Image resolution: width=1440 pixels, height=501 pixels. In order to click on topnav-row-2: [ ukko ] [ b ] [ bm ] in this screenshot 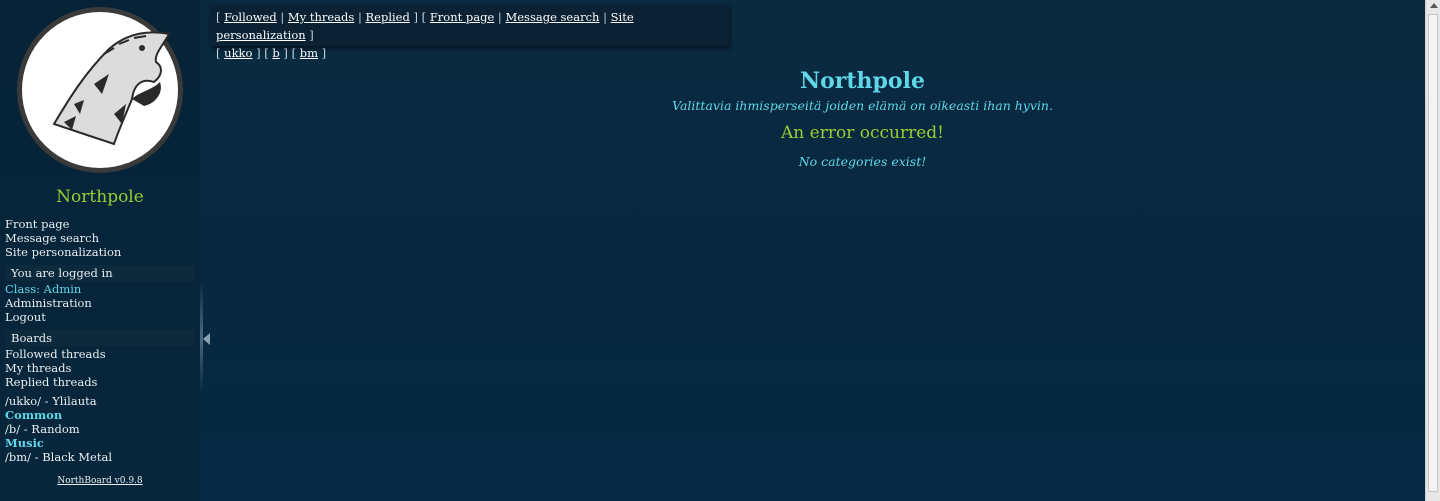, I will do `click(271, 53)`.